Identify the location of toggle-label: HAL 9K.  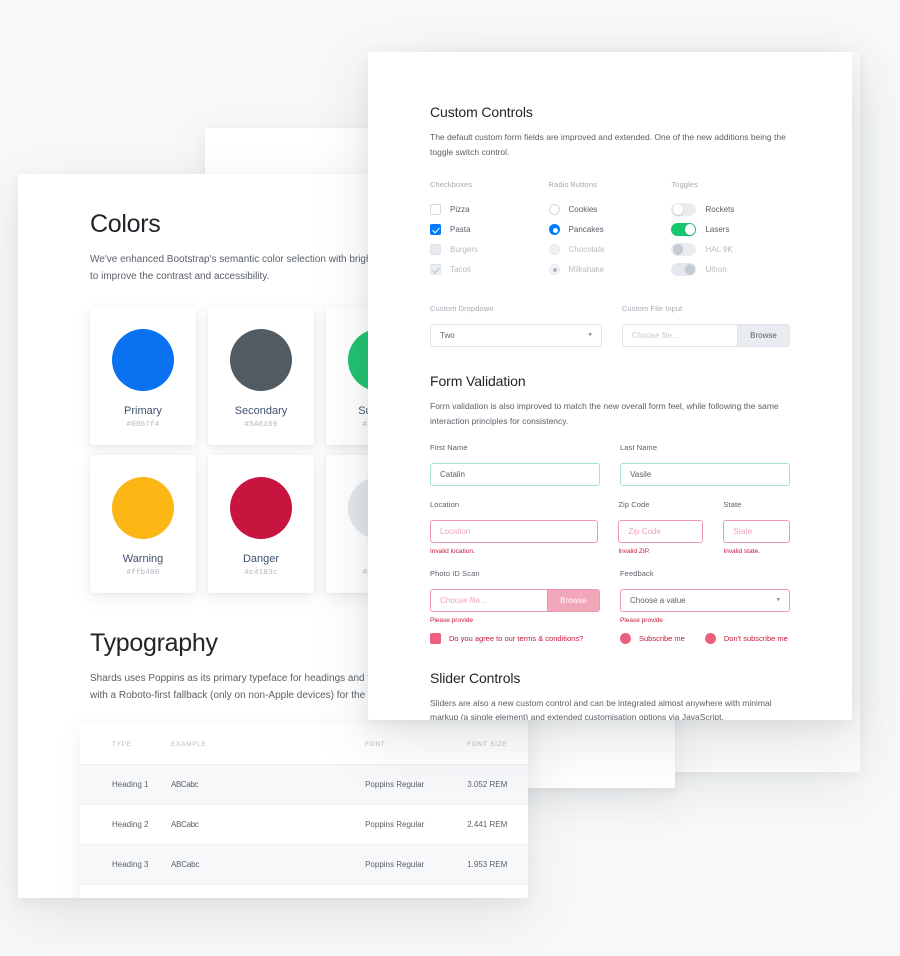
(719, 249).